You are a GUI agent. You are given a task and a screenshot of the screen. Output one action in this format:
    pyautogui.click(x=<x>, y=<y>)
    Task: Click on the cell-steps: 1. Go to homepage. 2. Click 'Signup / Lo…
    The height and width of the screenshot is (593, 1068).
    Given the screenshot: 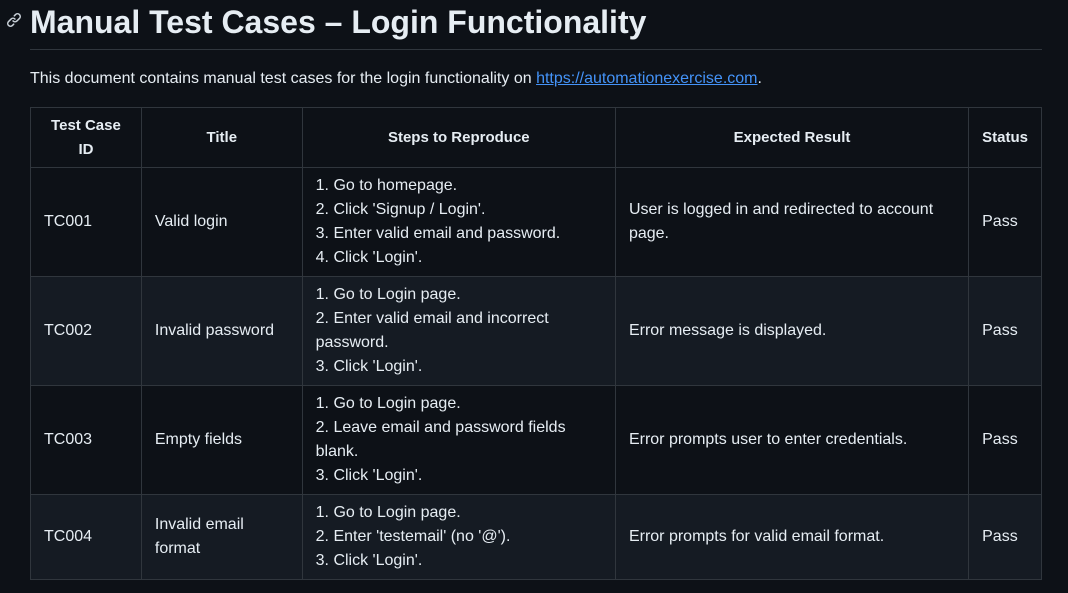 What is the action you would take?
    pyautogui.click(x=458, y=222)
    